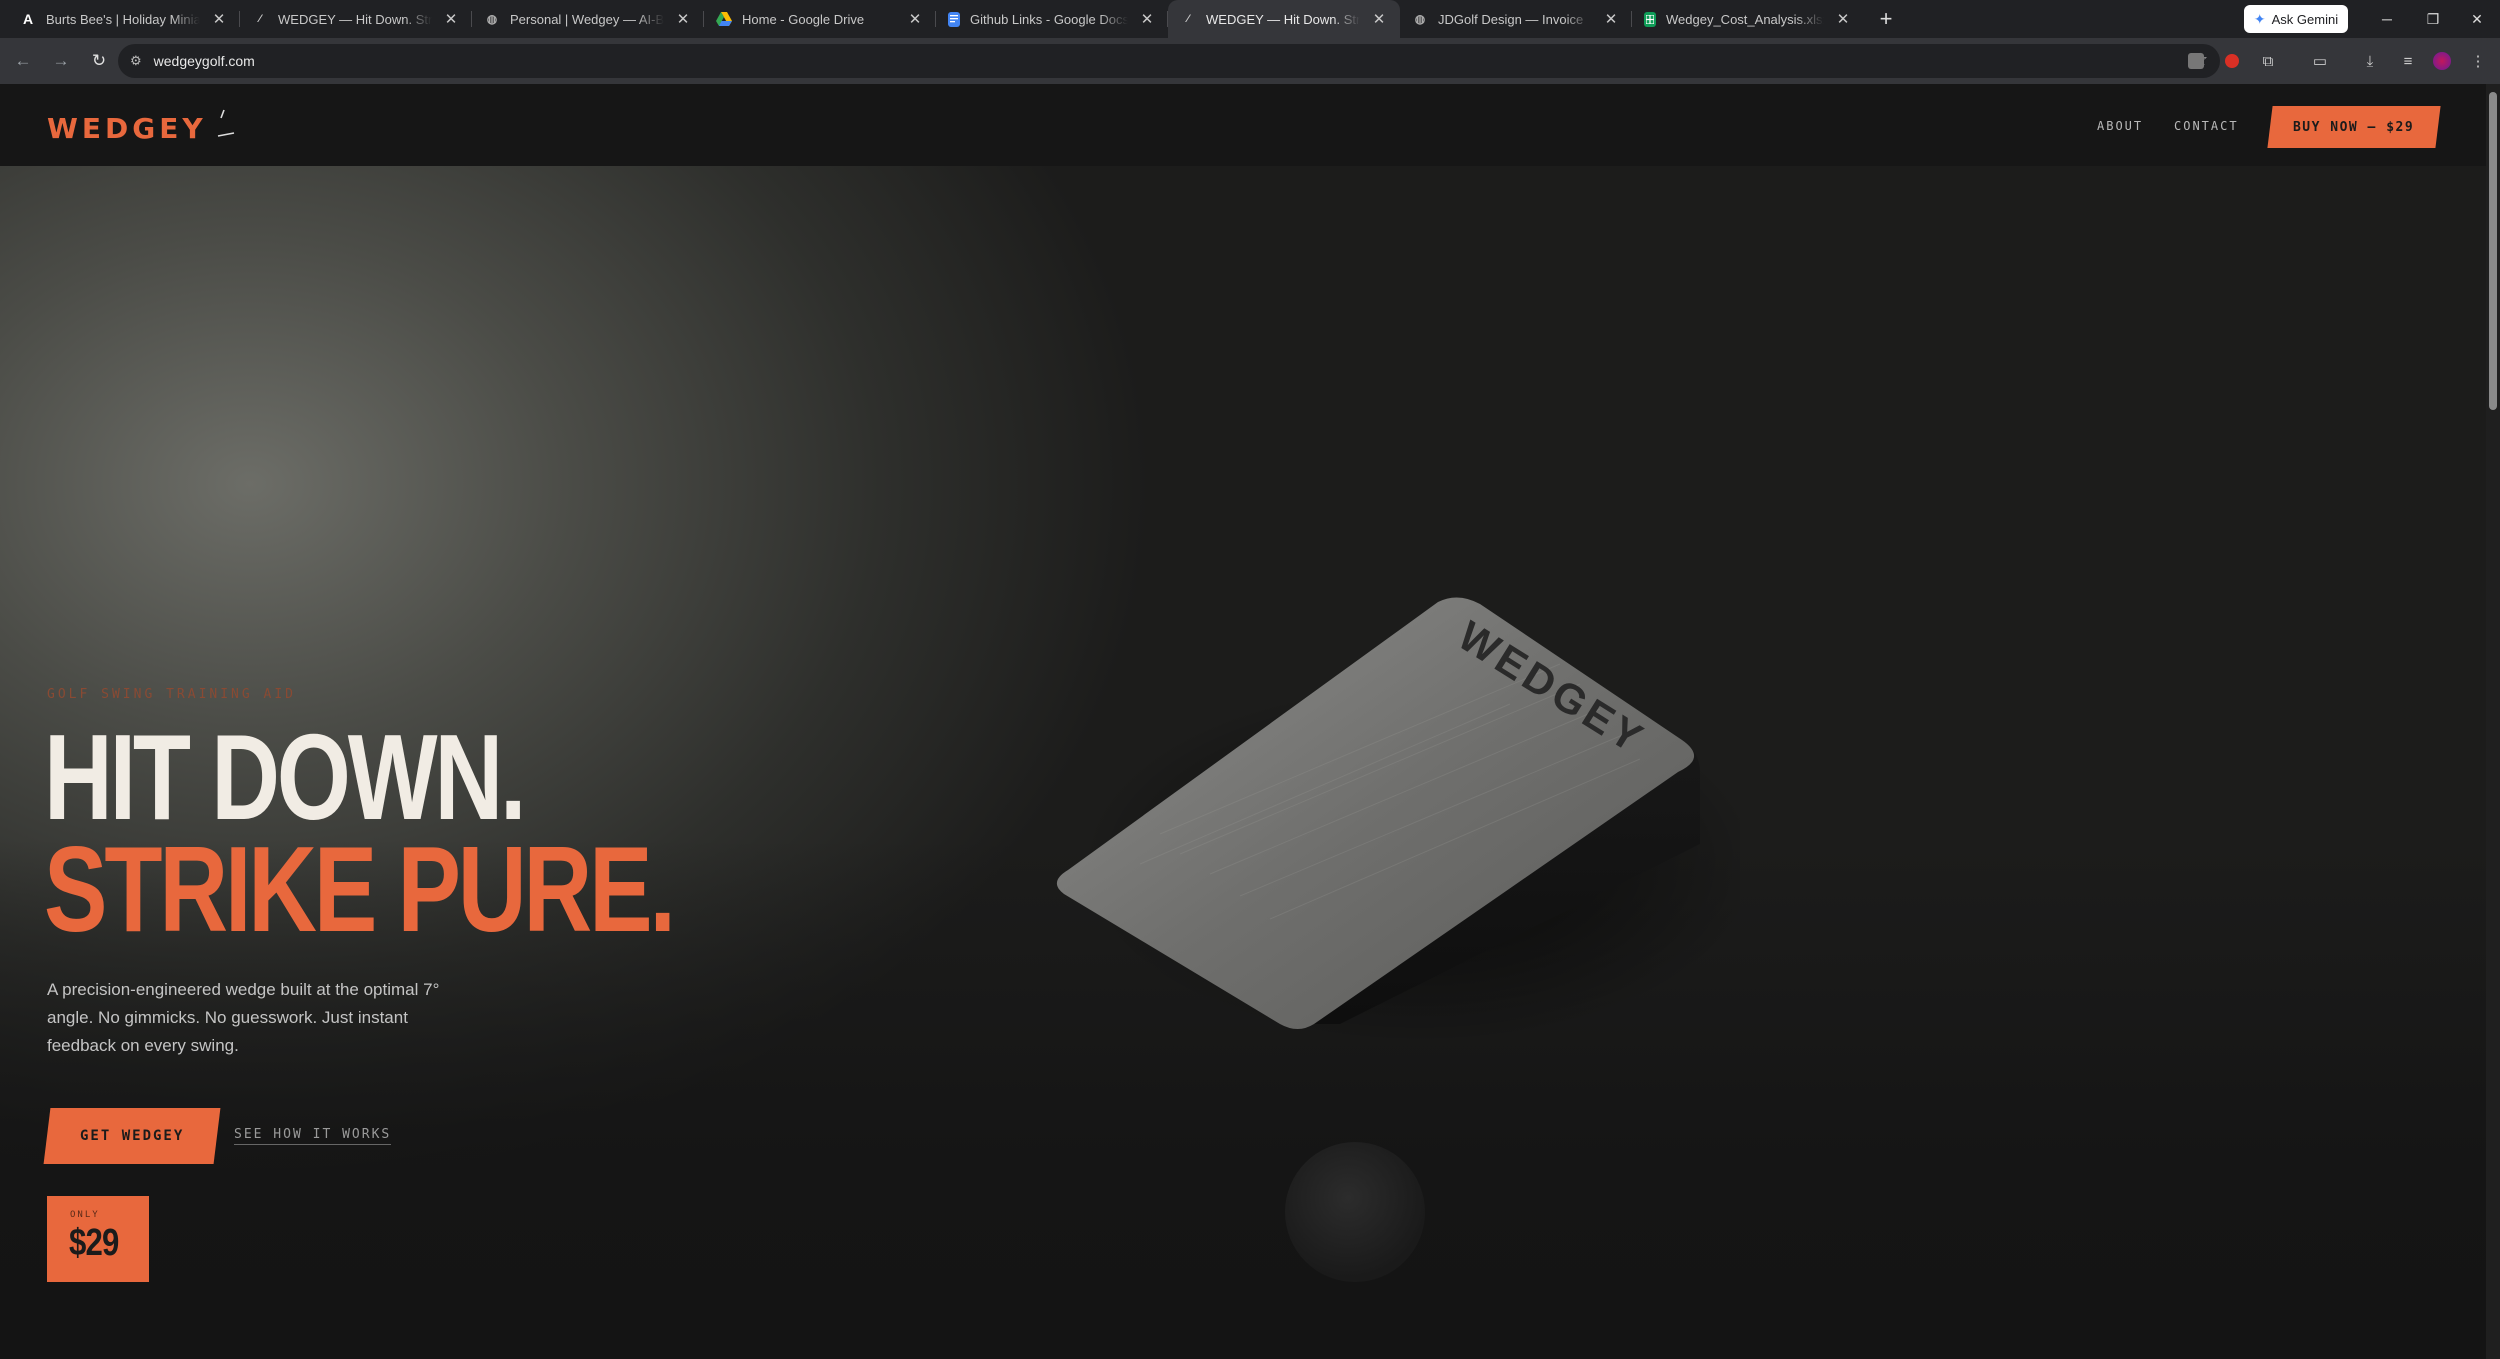 This screenshot has height=1359, width=2500. What do you see at coordinates (2477, 19) in the screenshot?
I see `close-window-icon: ✕` at bounding box center [2477, 19].